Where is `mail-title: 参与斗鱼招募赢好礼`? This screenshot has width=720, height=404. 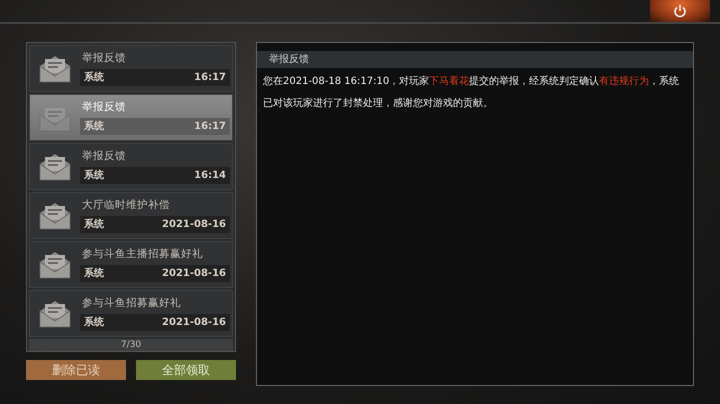
mail-title: 参与斗鱼招募赢好礼 is located at coordinates (131, 303).